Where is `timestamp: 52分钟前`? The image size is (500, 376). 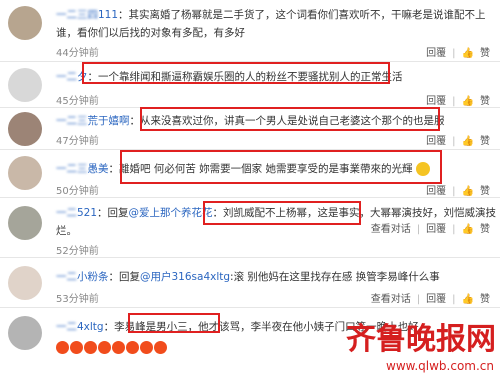
timestamp: 52分钟前 is located at coordinates (77, 251).